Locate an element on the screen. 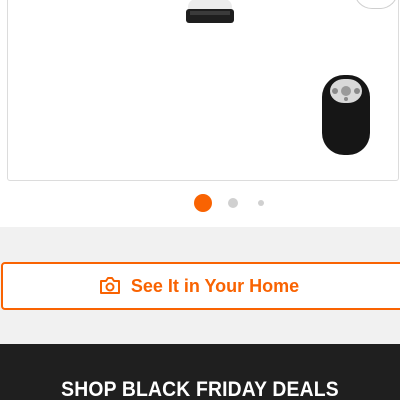 Image resolution: width=400 pixels, height=400 pixels. see-it-button-label: See It in Your Home is located at coordinates (215, 285).